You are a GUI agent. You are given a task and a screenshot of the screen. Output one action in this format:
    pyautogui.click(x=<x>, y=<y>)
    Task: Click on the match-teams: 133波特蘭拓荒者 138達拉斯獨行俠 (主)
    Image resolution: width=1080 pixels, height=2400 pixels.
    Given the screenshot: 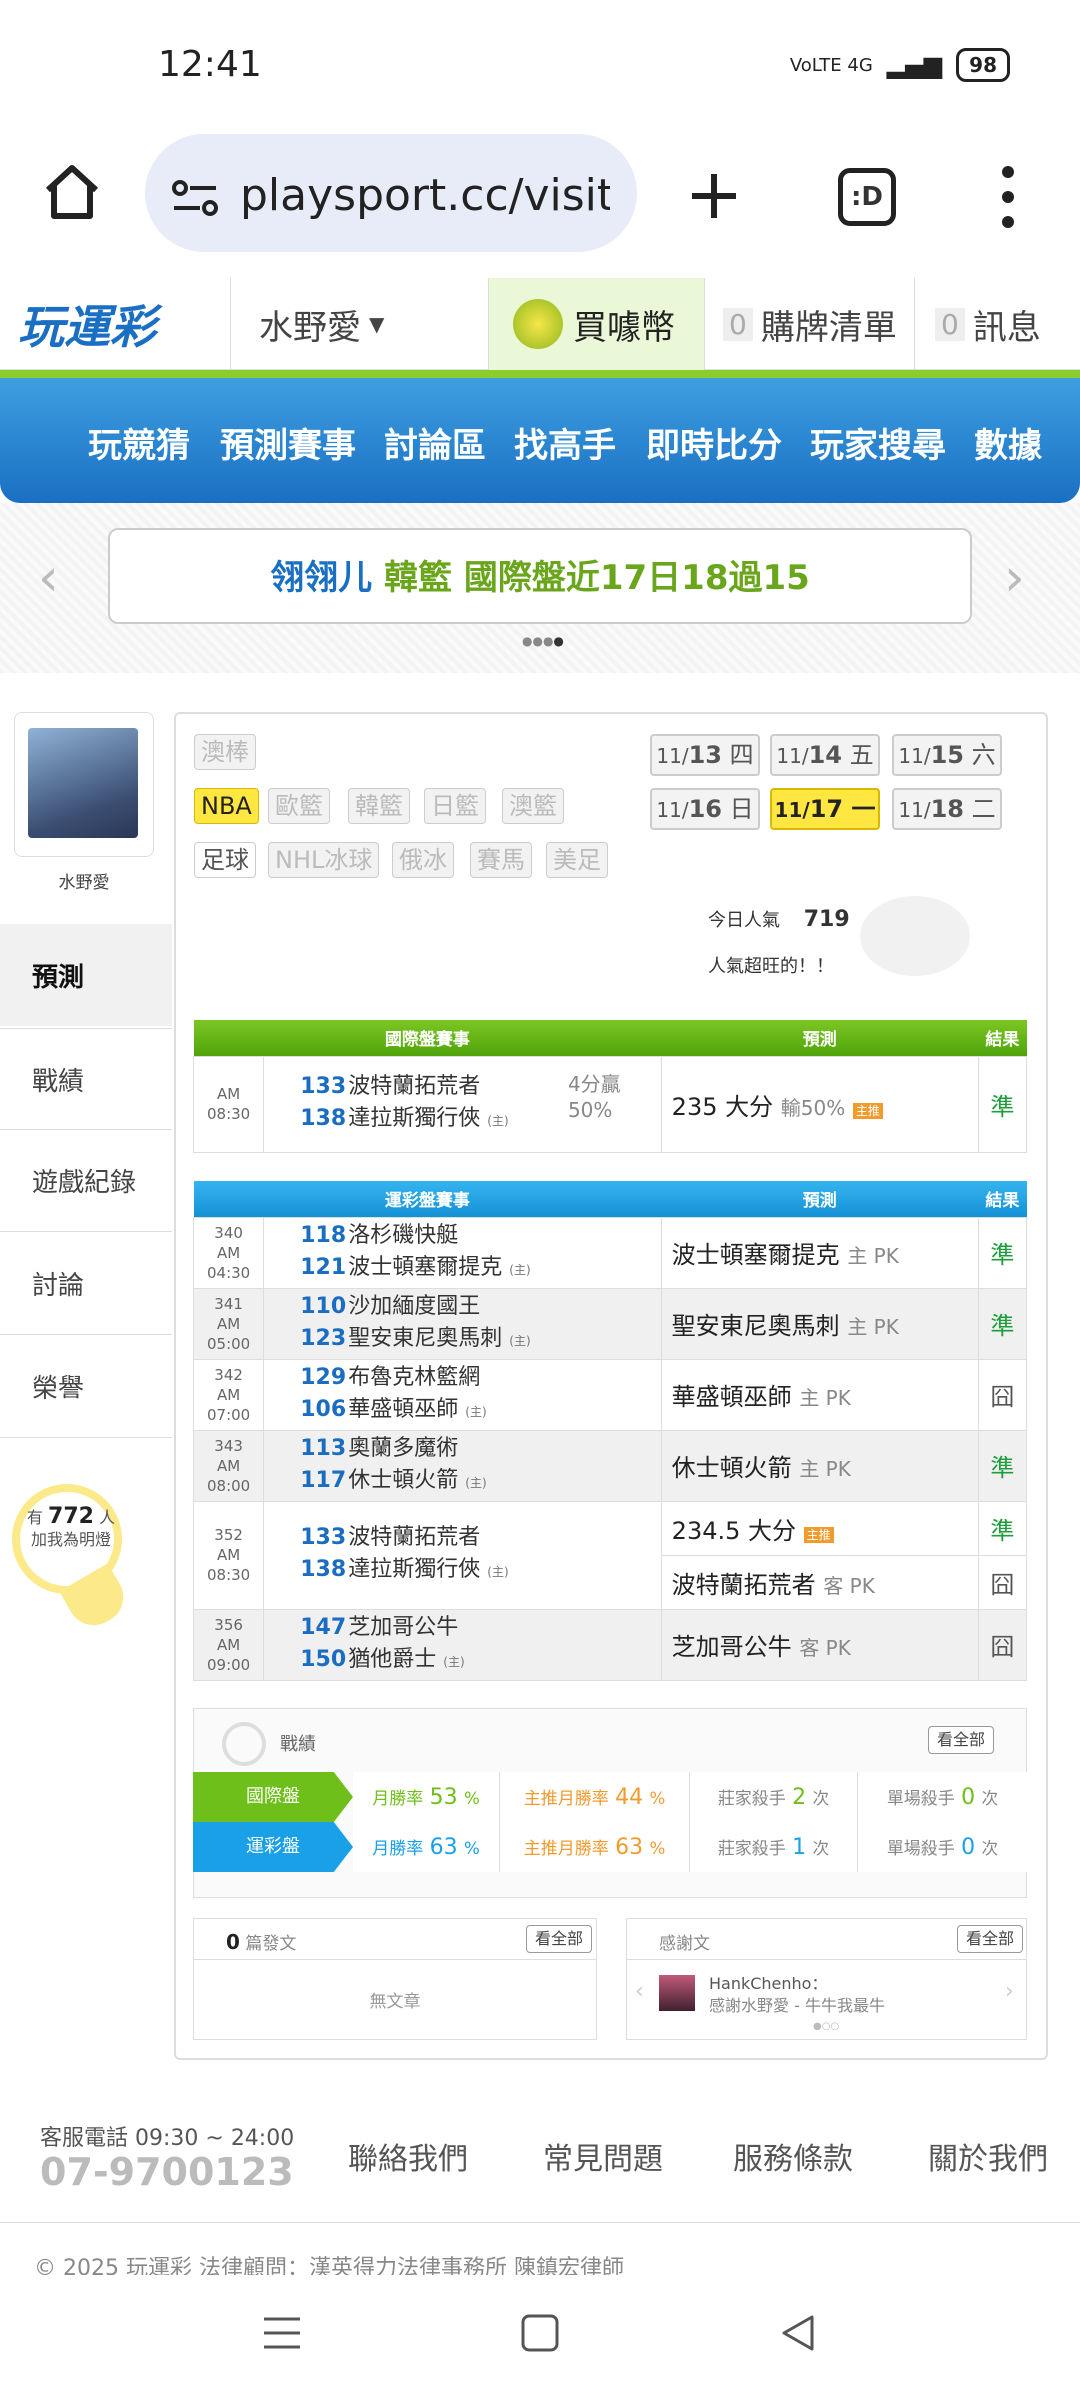 What is the action you would take?
    pyautogui.click(x=462, y=1555)
    